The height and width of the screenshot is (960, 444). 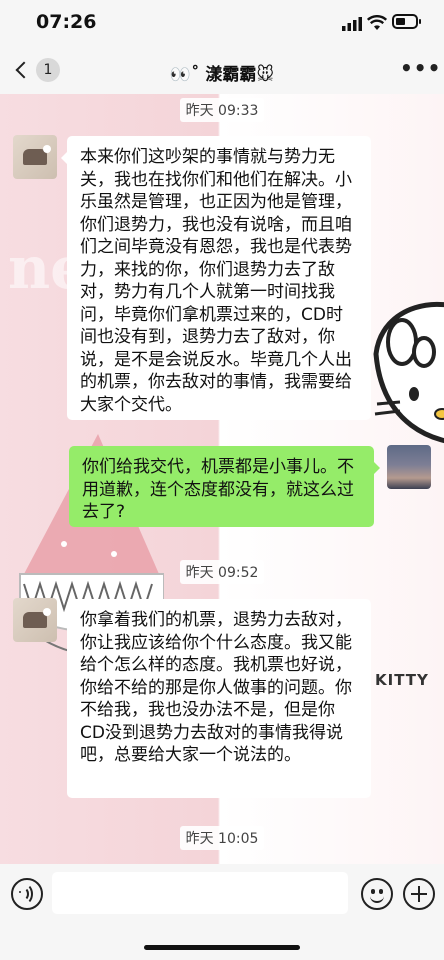 What do you see at coordinates (222, 838) in the screenshot?
I see `timestamp: 昨天 10:05` at bounding box center [222, 838].